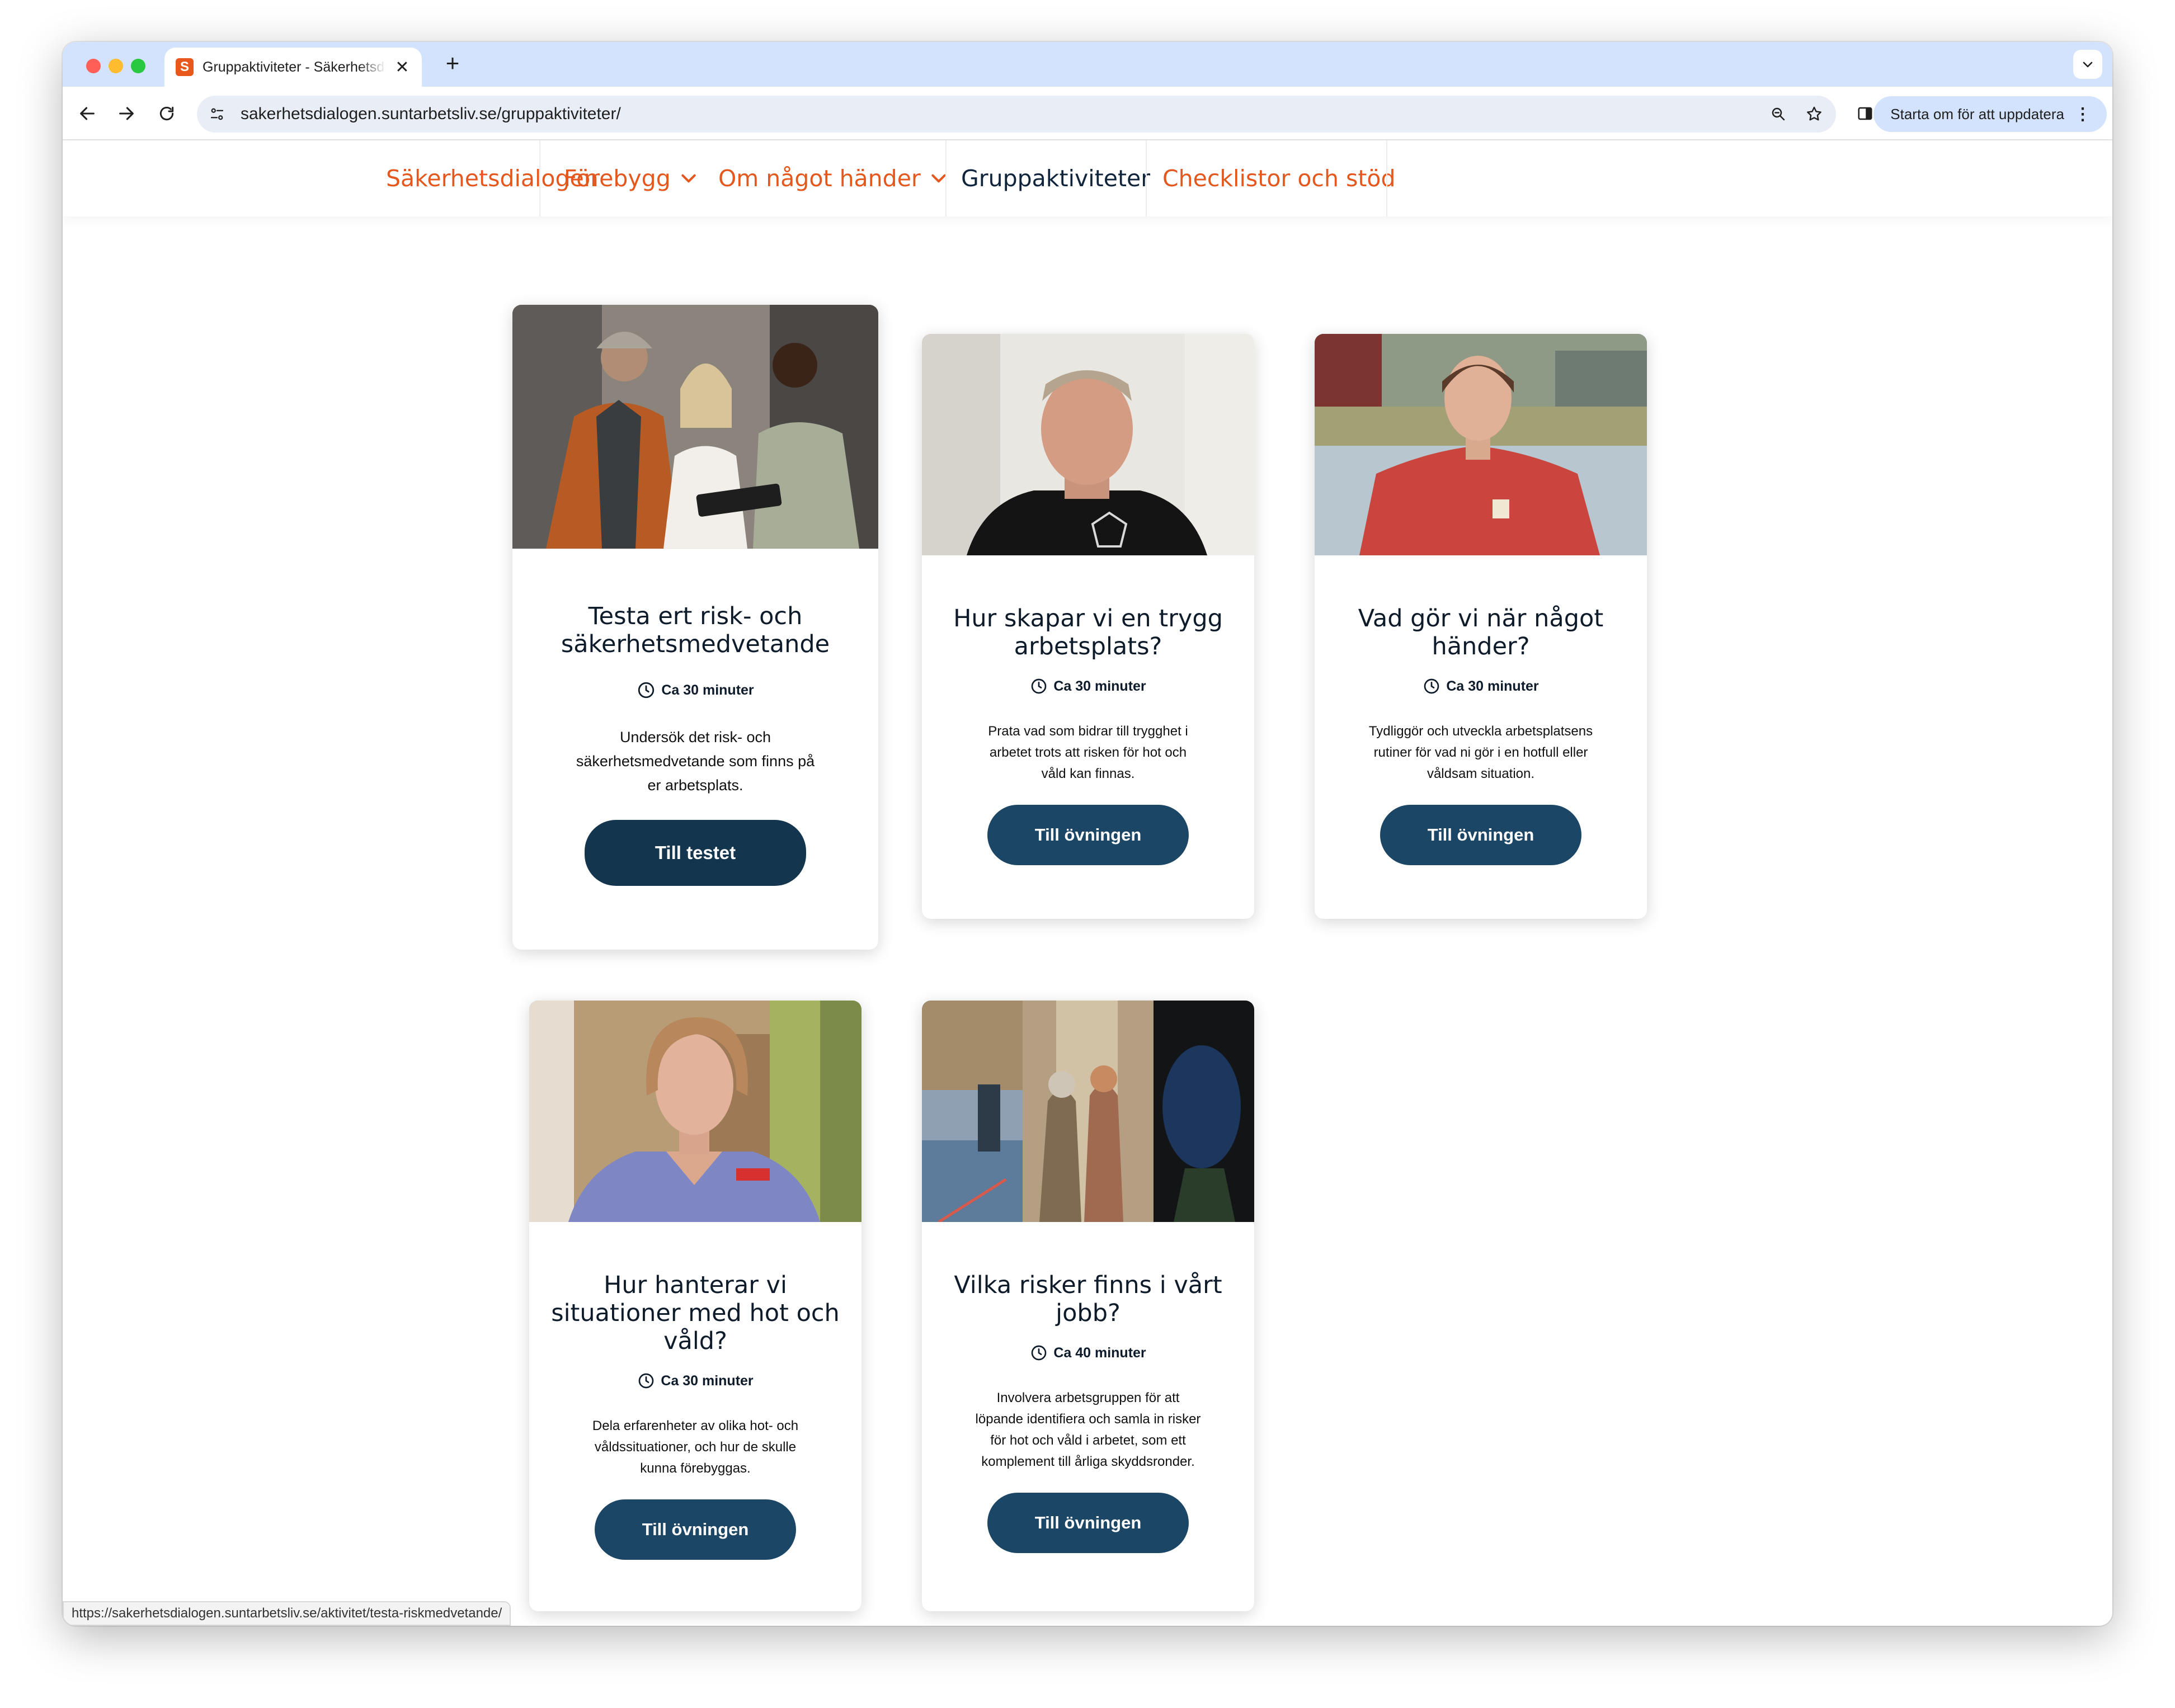  What do you see at coordinates (1480, 732) in the screenshot?
I see `card-description-line: Tydliggör och utveckla arbetsplatsens` at bounding box center [1480, 732].